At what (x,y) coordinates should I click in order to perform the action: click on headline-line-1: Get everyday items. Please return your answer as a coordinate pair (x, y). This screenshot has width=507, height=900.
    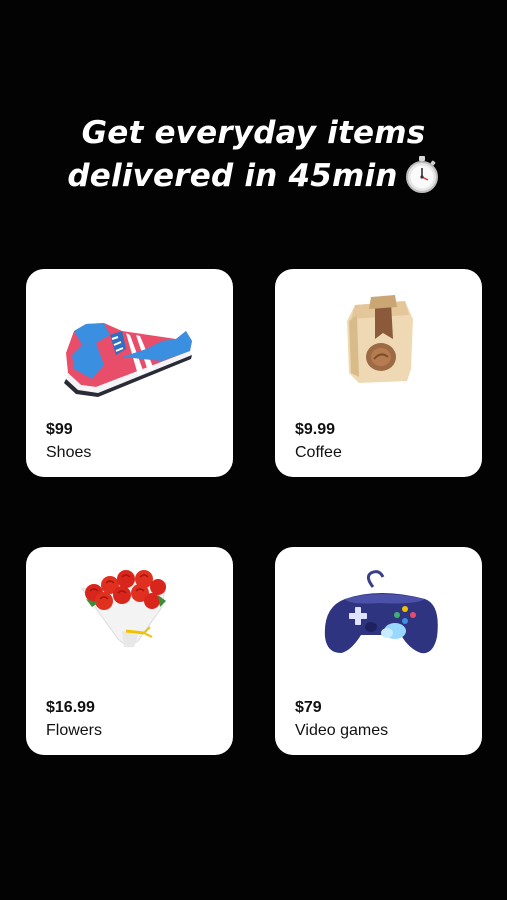
    Looking at the image, I should click on (253, 133).